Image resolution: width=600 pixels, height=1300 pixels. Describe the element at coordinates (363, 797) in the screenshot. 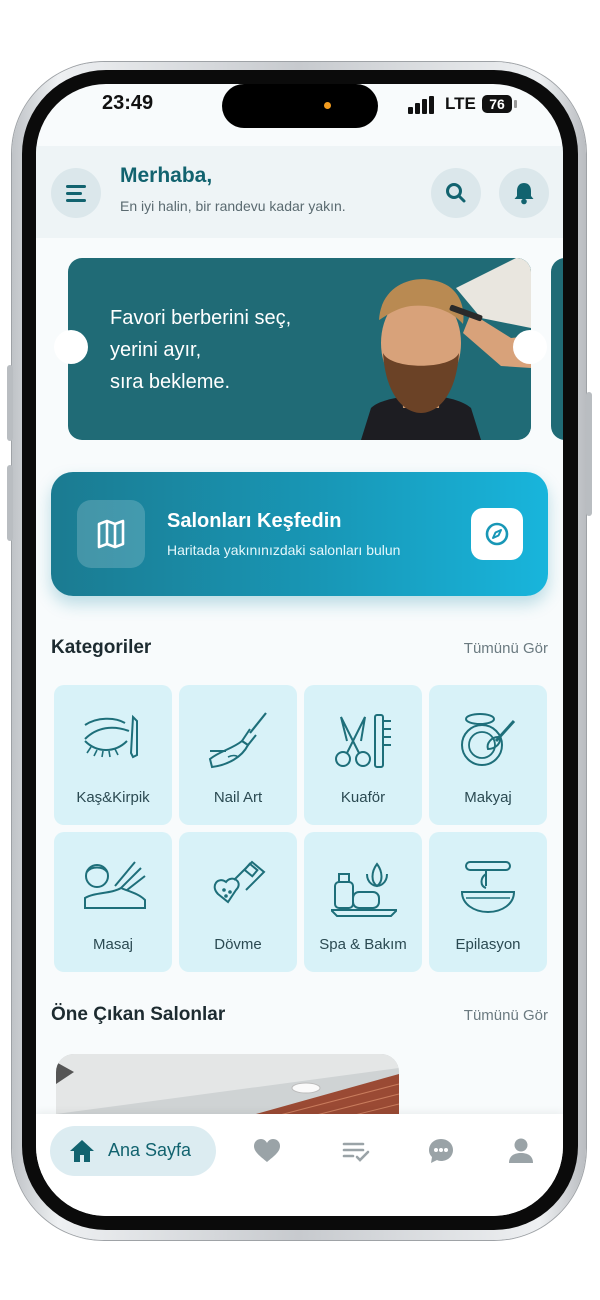

I see `category-label: Kuaför` at that location.